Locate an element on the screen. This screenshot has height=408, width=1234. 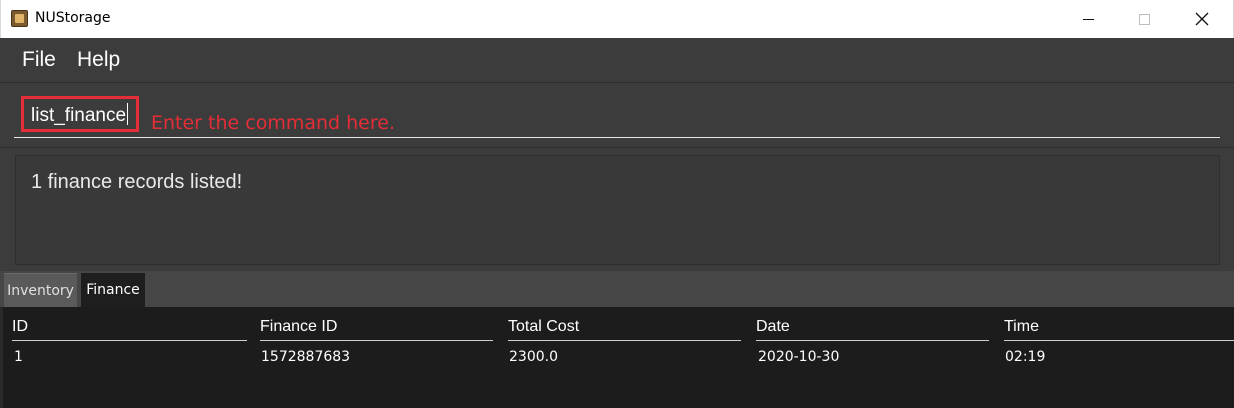
cell-id: 1 is located at coordinates (18, 357).